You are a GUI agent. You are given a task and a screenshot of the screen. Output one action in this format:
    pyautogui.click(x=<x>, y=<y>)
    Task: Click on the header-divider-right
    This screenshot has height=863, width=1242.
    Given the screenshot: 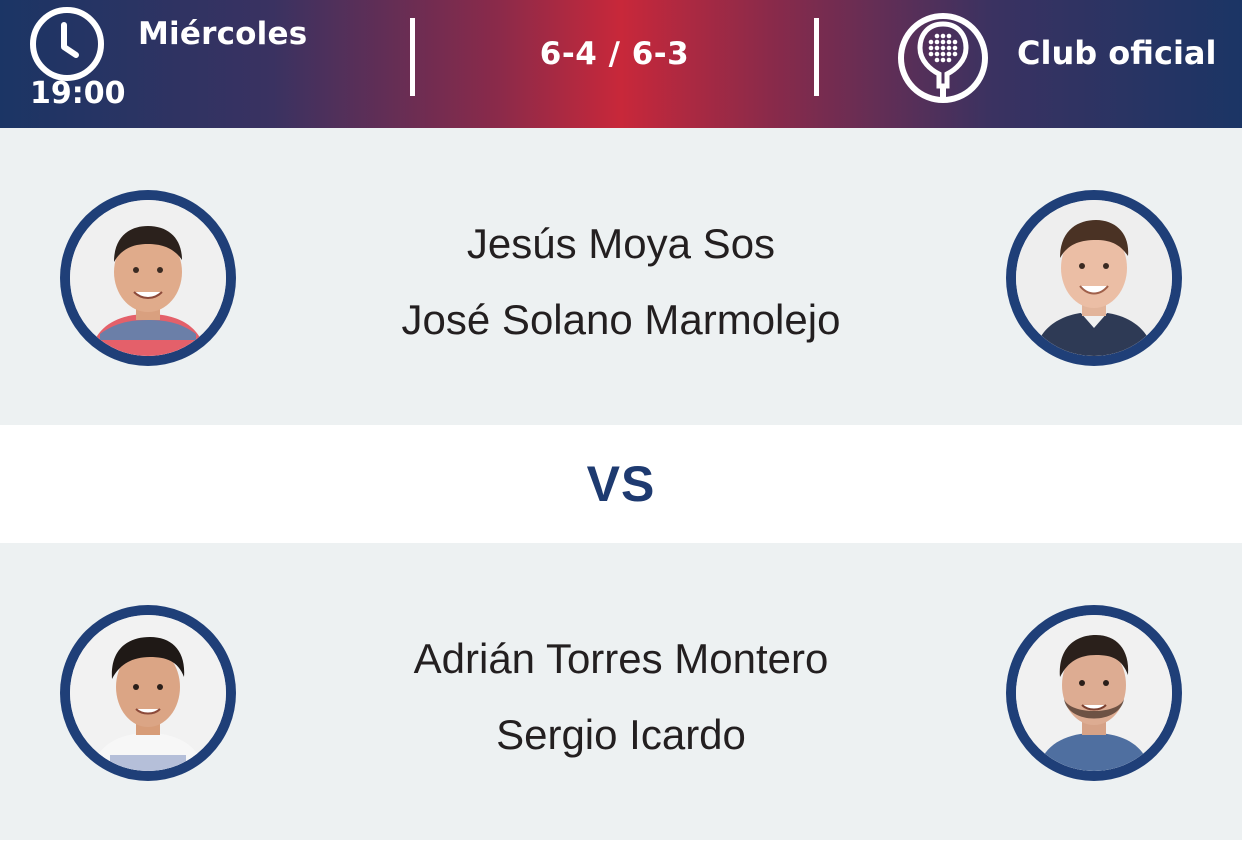 What is the action you would take?
    pyautogui.click(x=816, y=57)
    